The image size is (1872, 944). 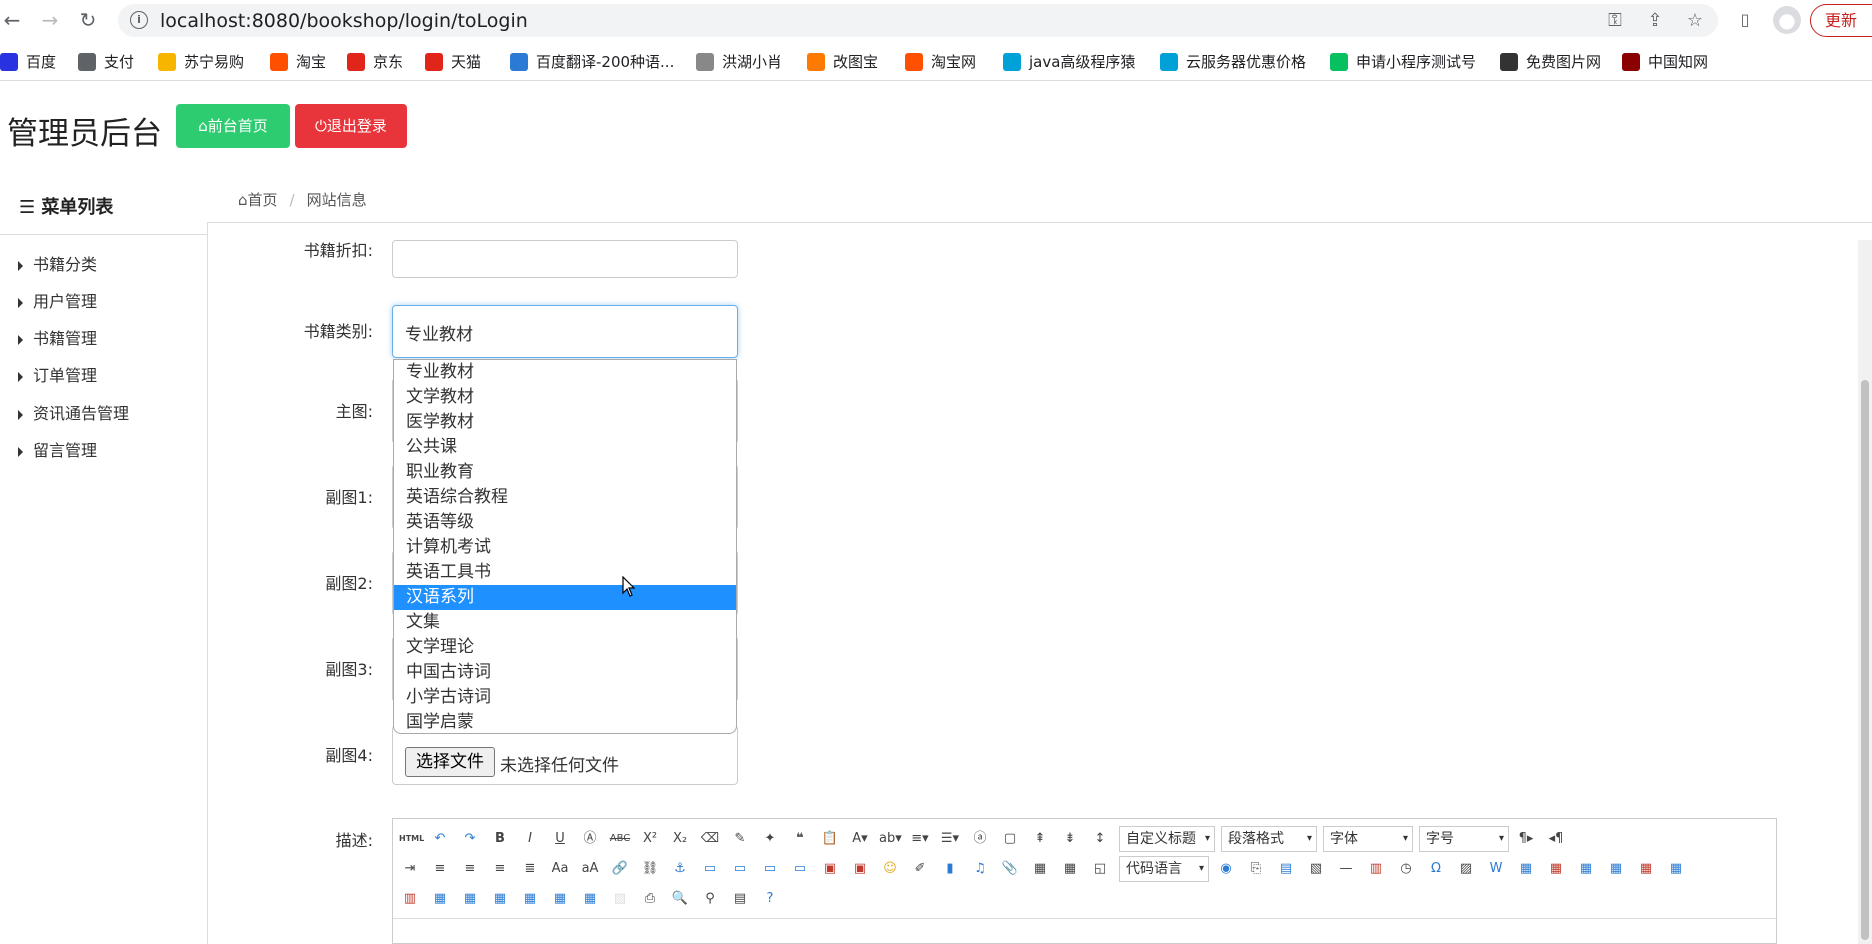 I want to click on drafts-icon: ▤, so click(x=740, y=899).